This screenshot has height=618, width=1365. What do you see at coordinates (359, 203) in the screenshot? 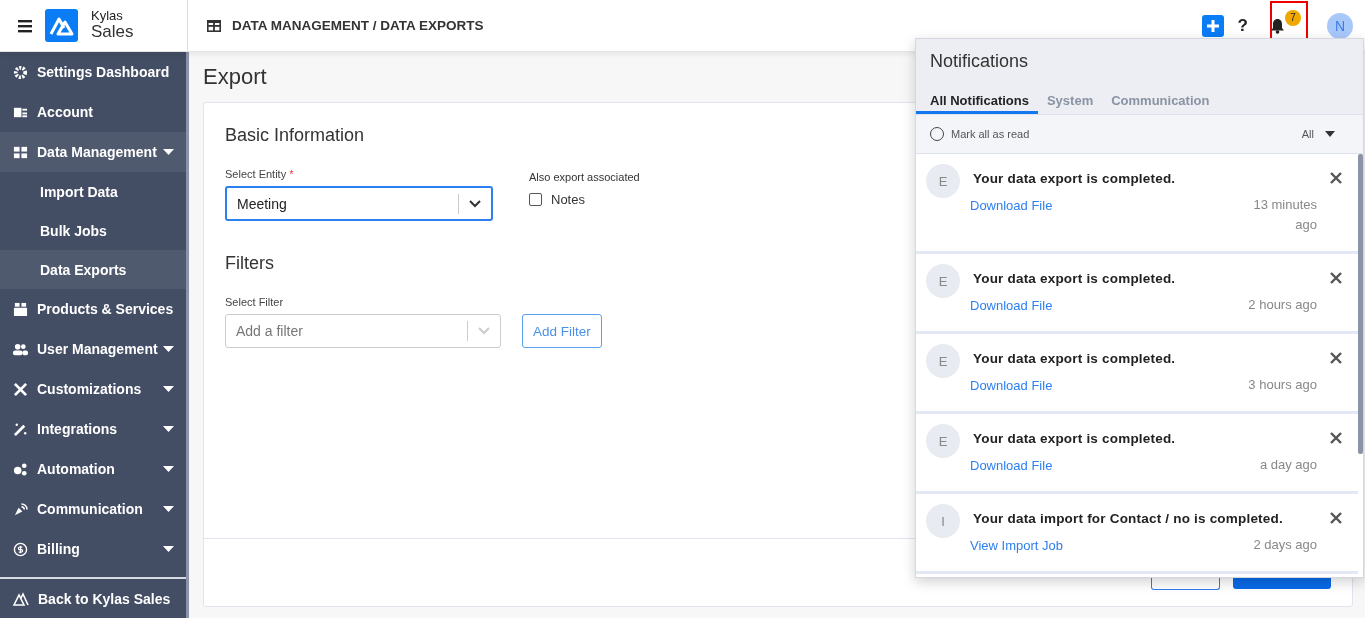
I see `entity-select: Meeting` at bounding box center [359, 203].